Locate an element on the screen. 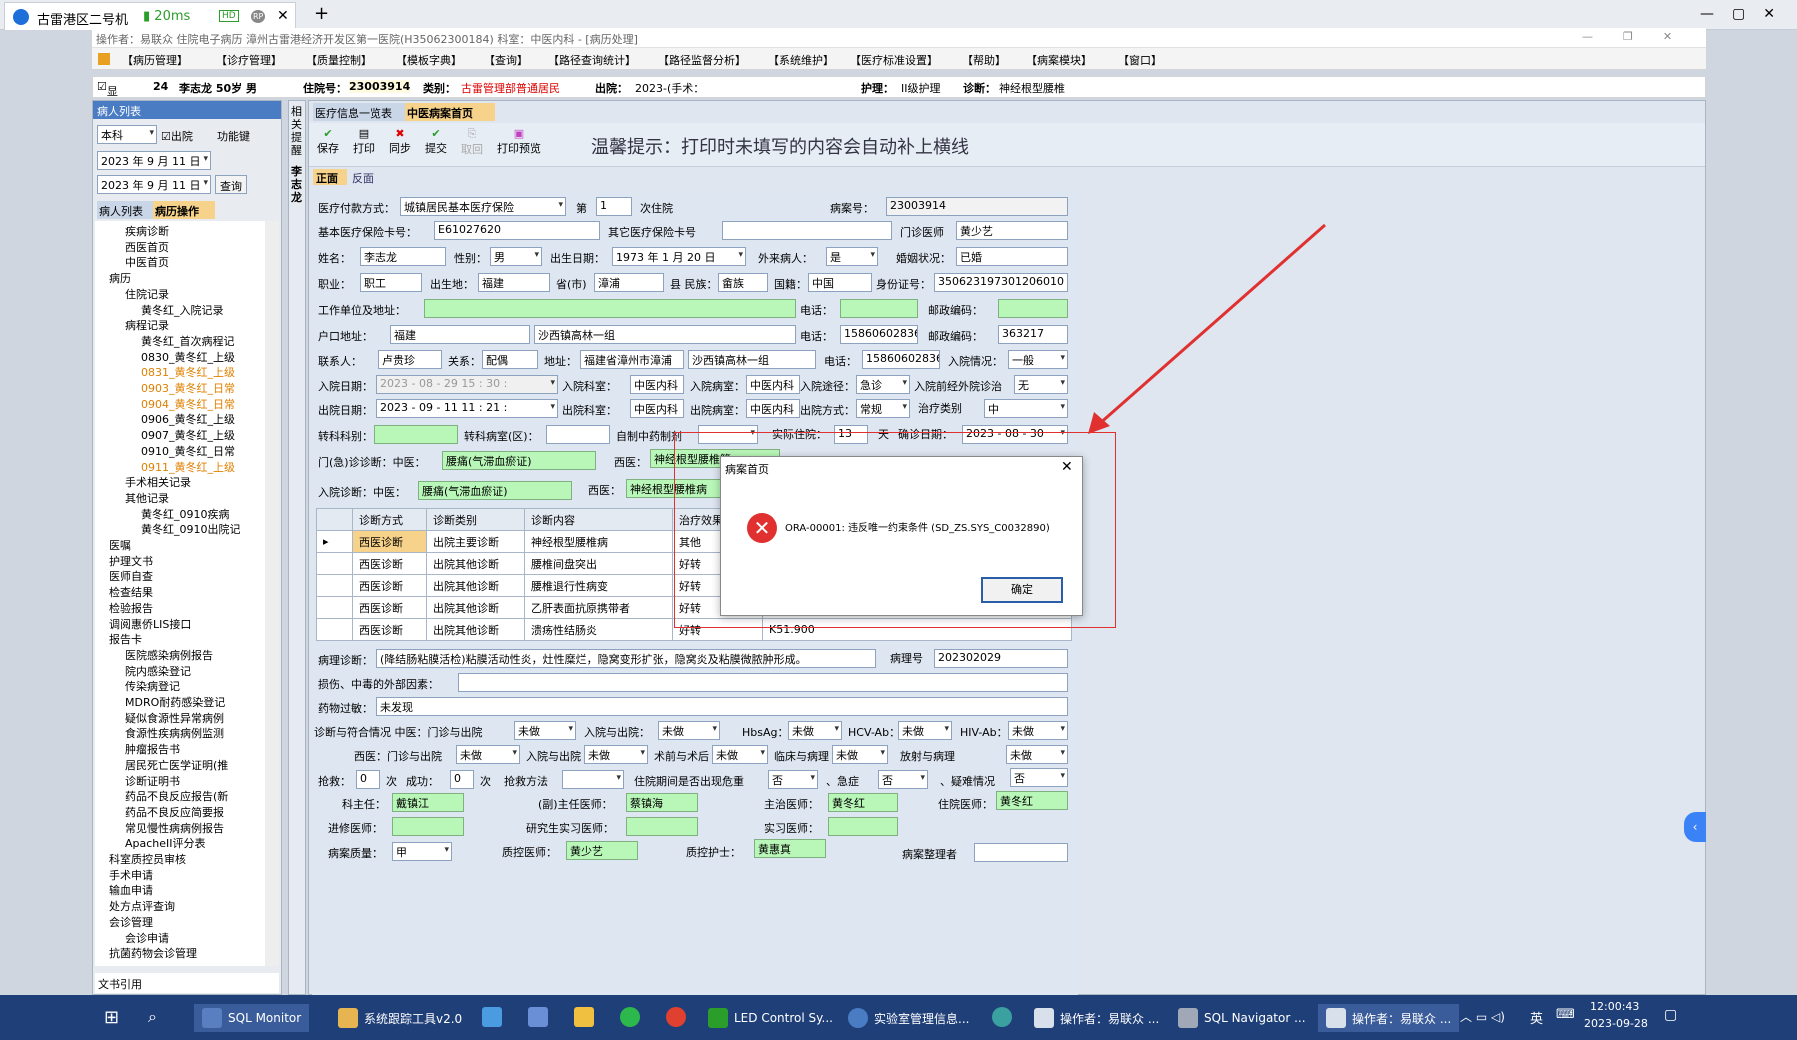  emergency-select: 否 is located at coordinates (903, 779).